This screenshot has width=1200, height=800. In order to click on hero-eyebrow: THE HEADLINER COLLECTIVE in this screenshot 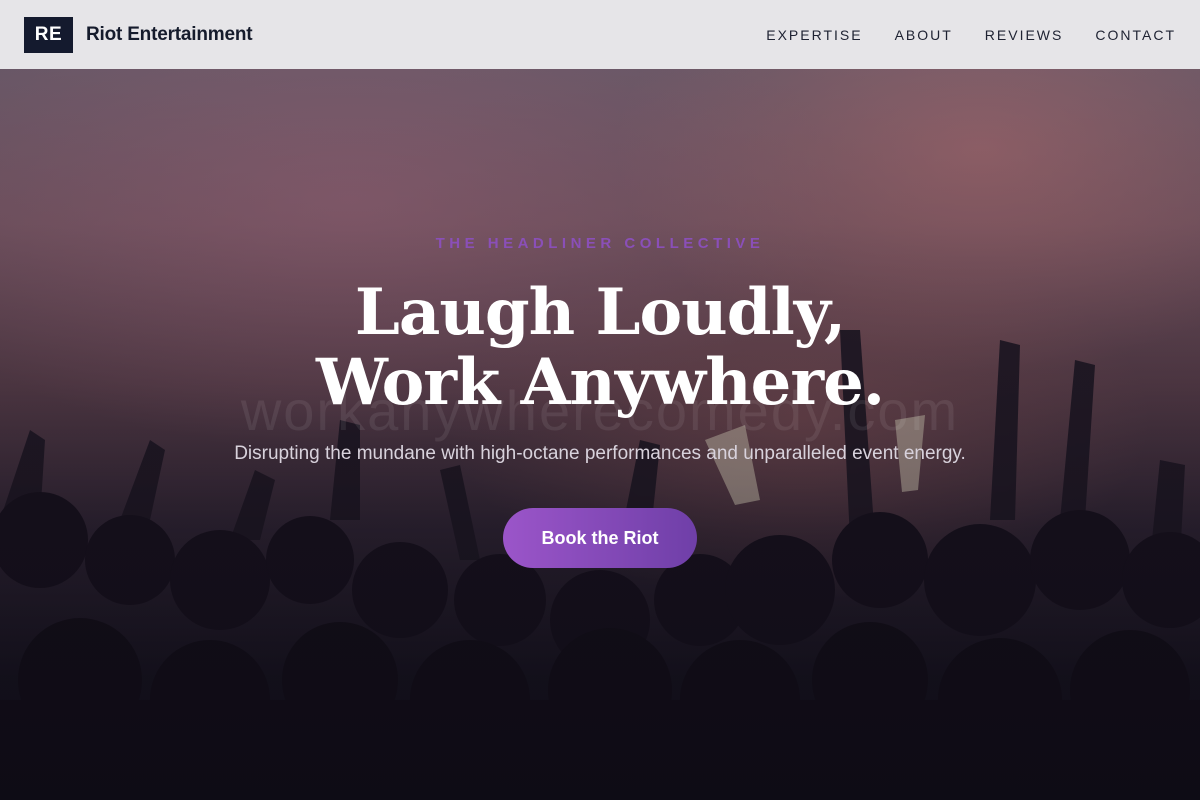, I will do `click(600, 243)`.